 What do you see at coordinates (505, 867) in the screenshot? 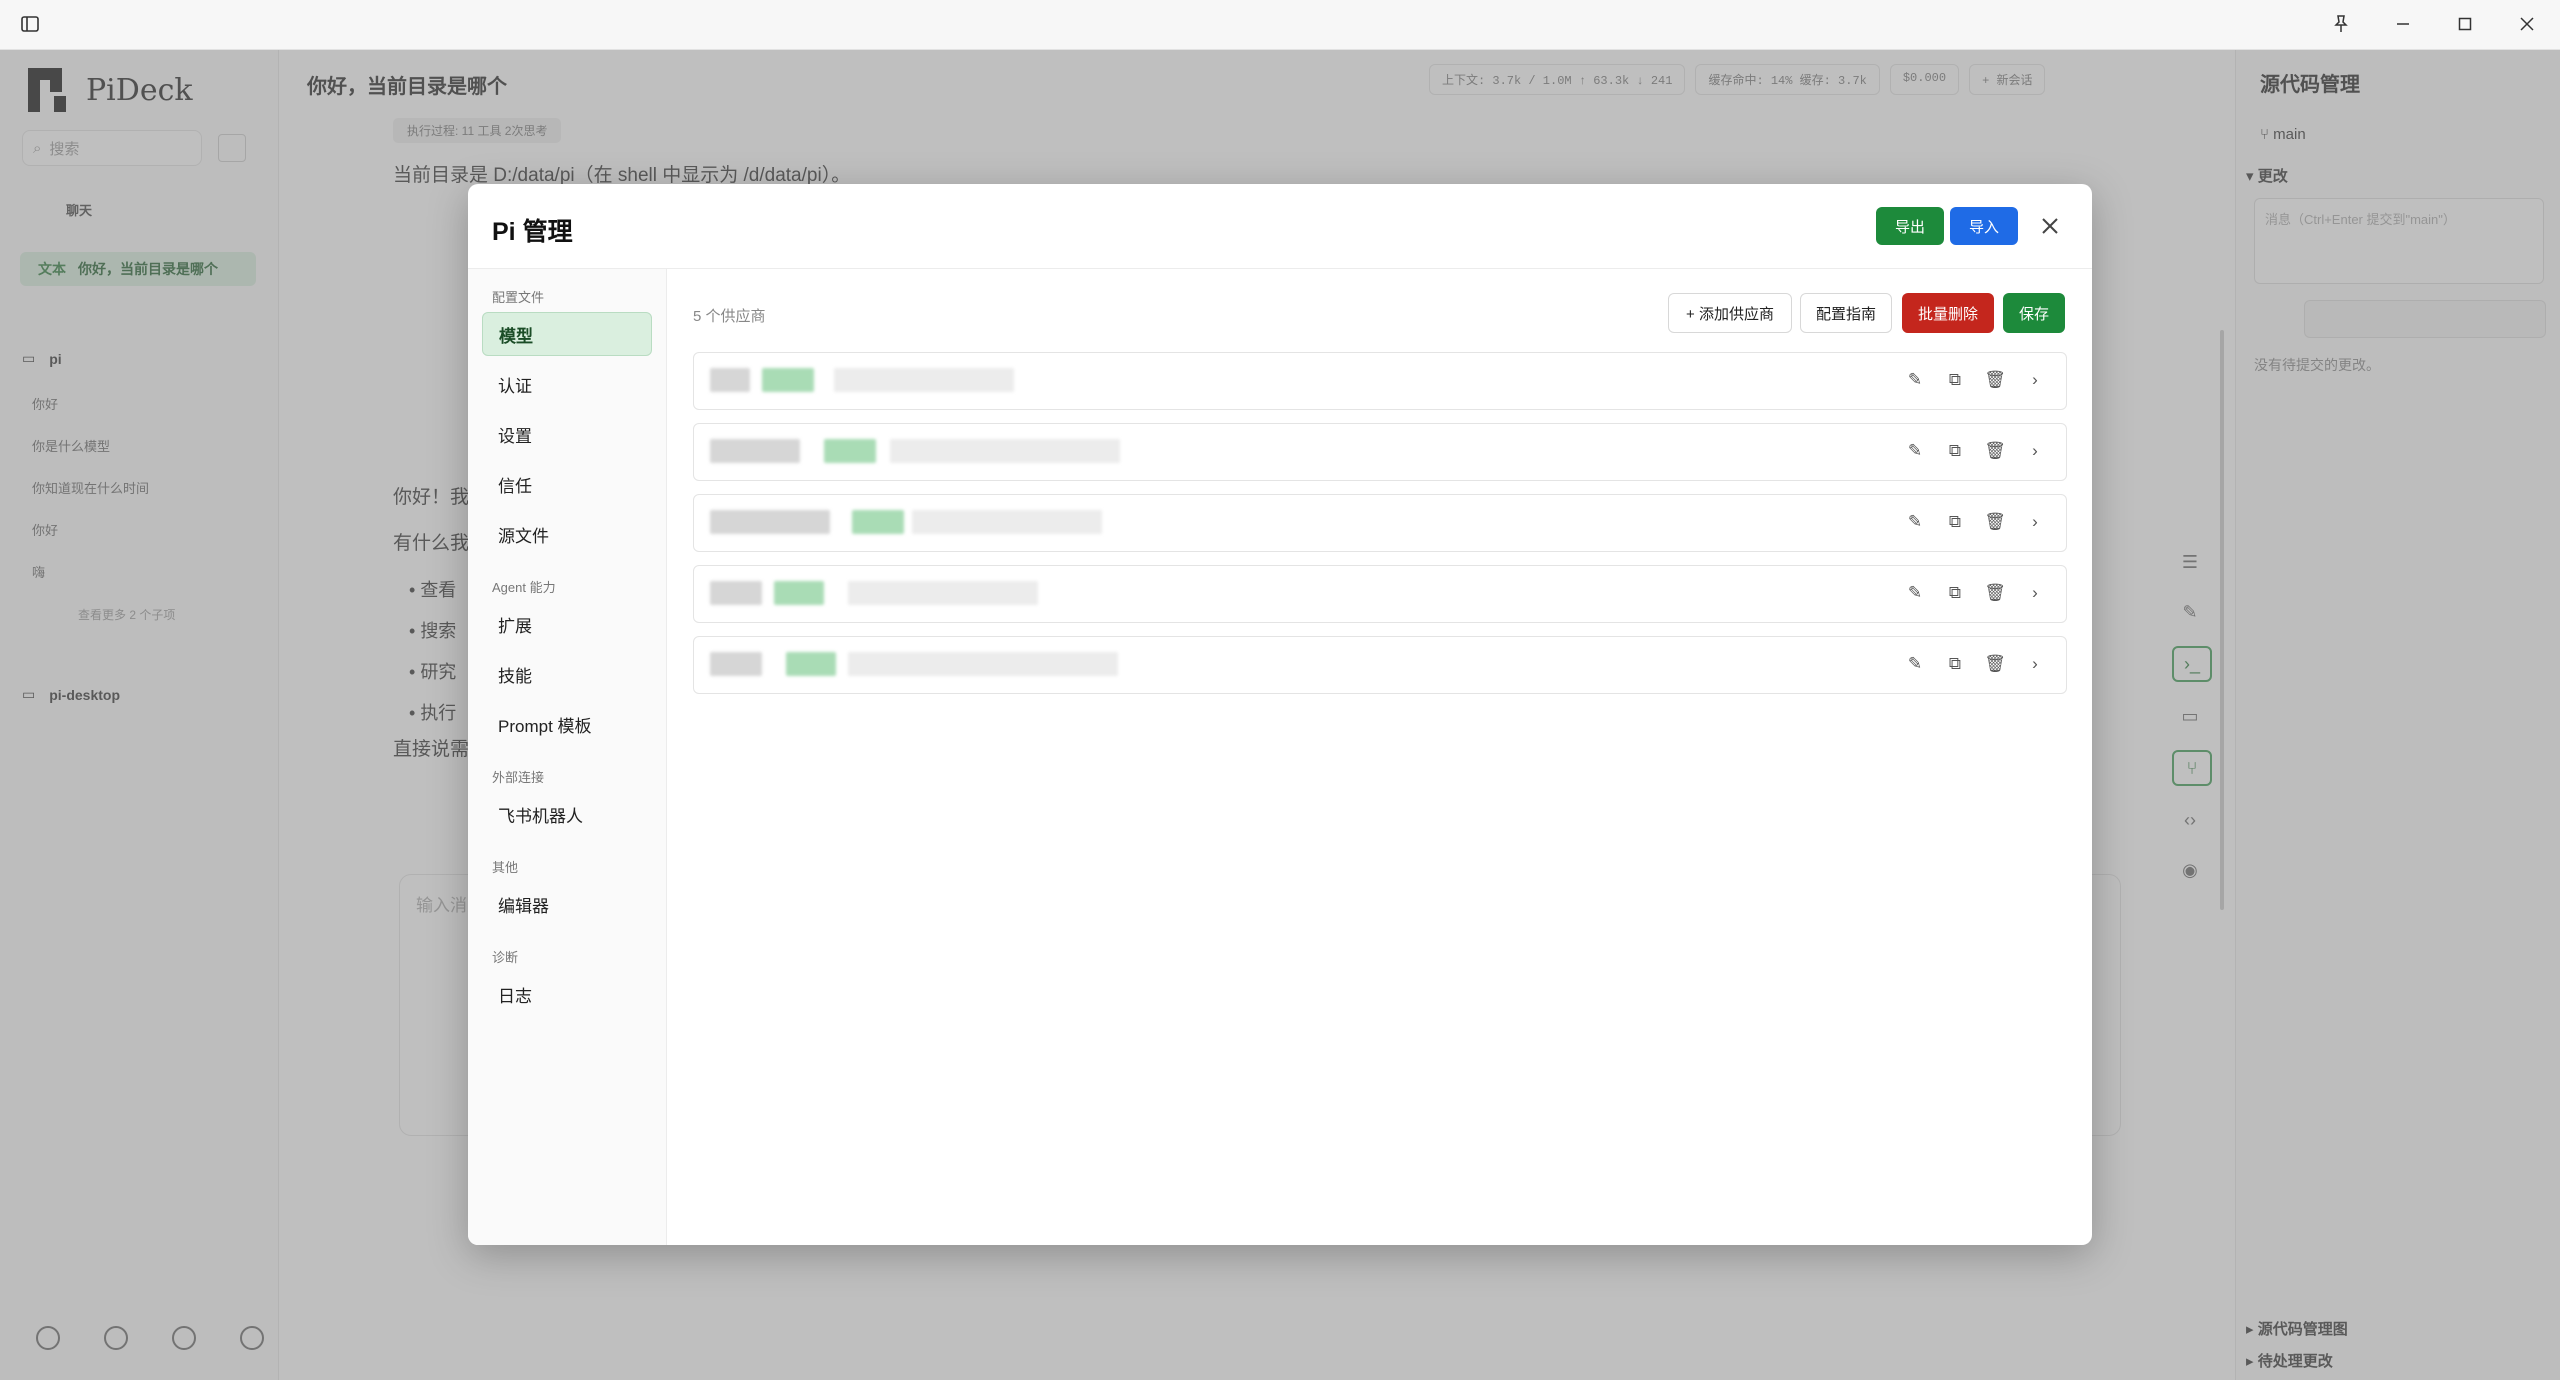
I see `nav-group-label: 其他` at bounding box center [505, 867].